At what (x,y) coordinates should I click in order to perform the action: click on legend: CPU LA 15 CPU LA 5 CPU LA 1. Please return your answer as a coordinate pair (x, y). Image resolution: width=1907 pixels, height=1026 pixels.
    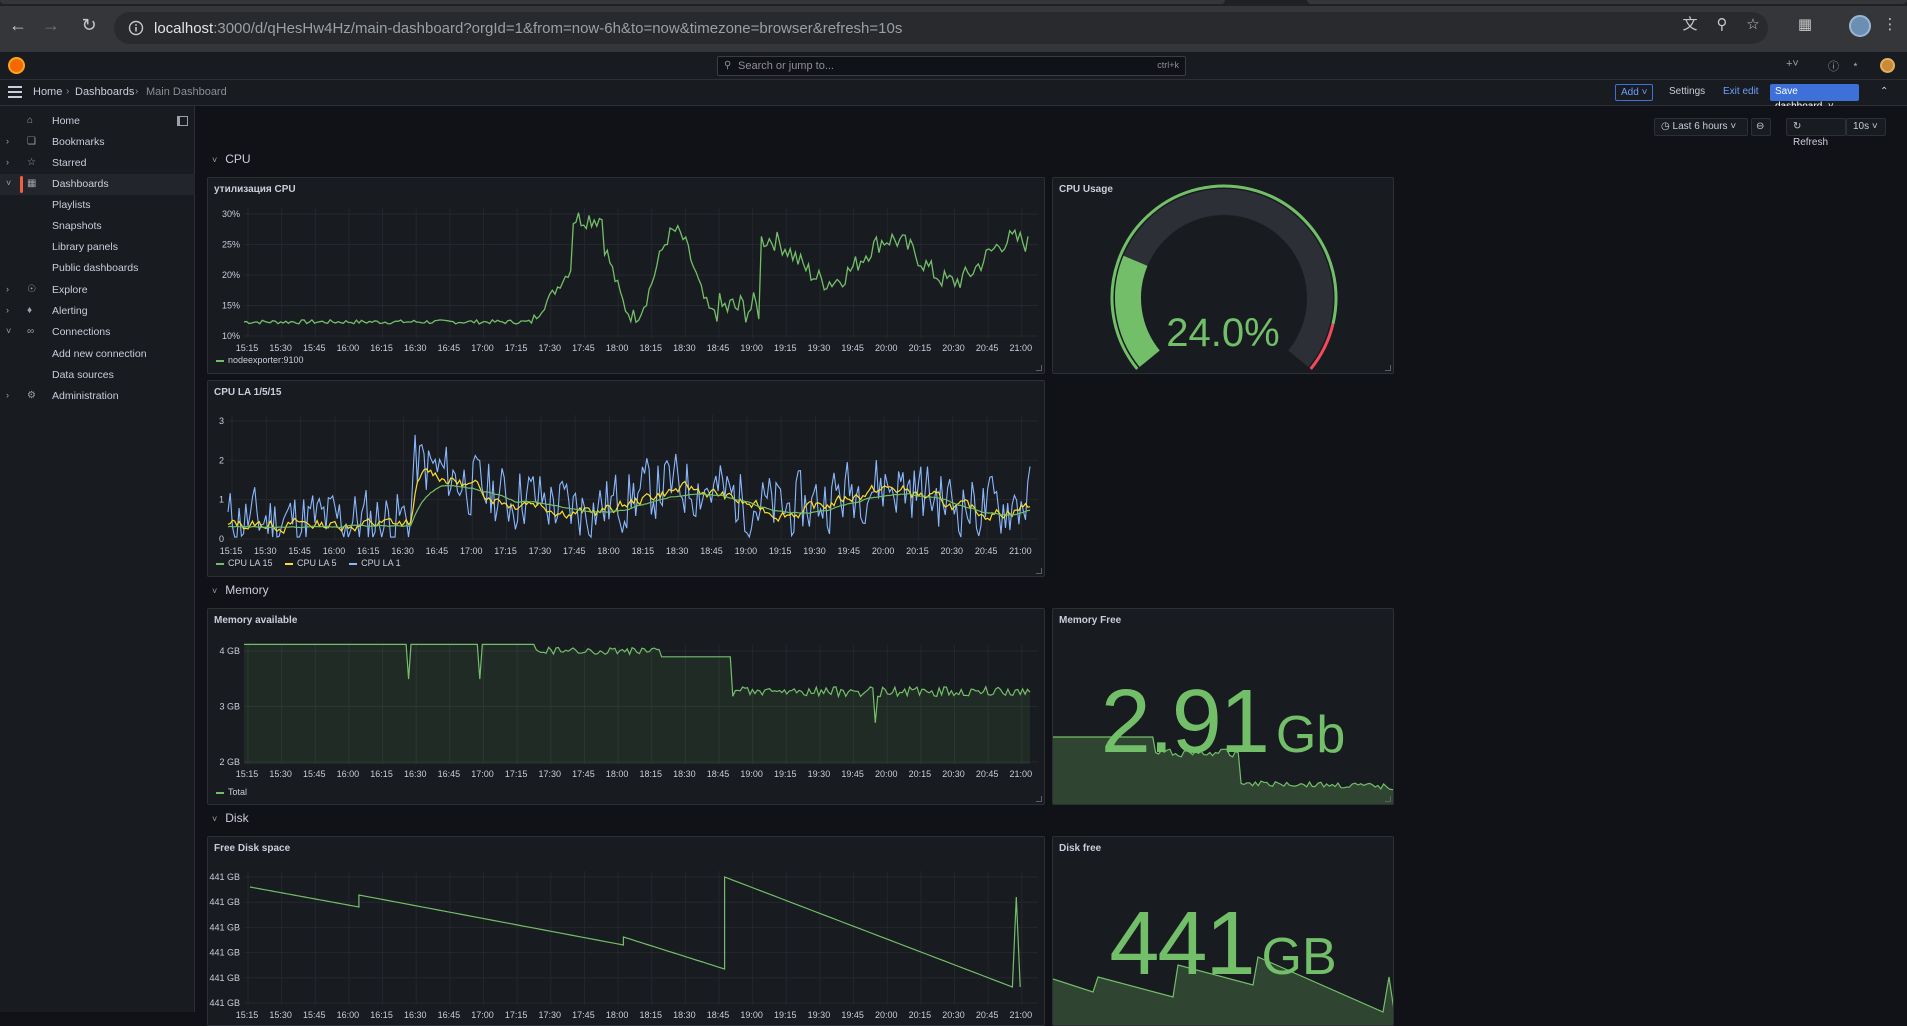
    Looking at the image, I should click on (313, 563).